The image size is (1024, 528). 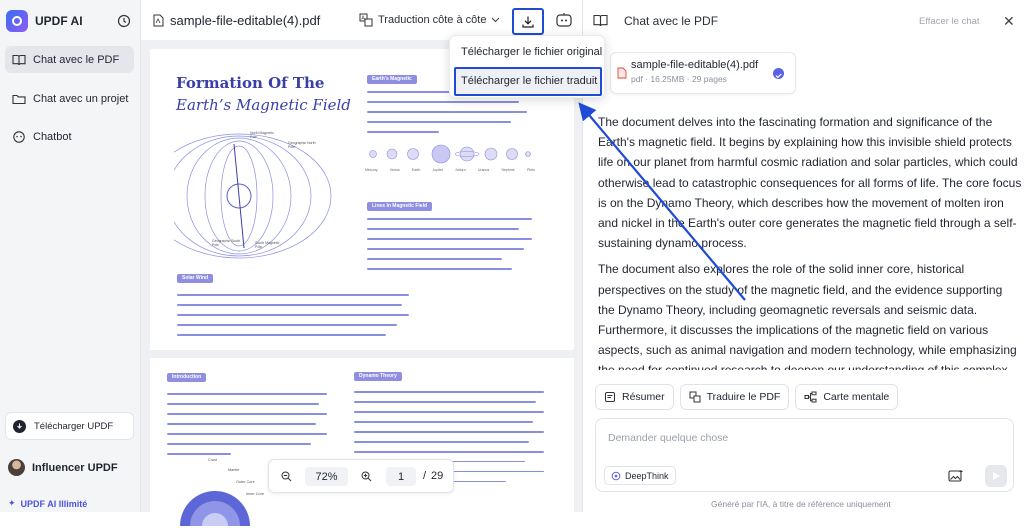 What do you see at coordinates (263, 105) in the screenshot?
I see `doc-title-line2: Earth’s Magnetic Field` at bounding box center [263, 105].